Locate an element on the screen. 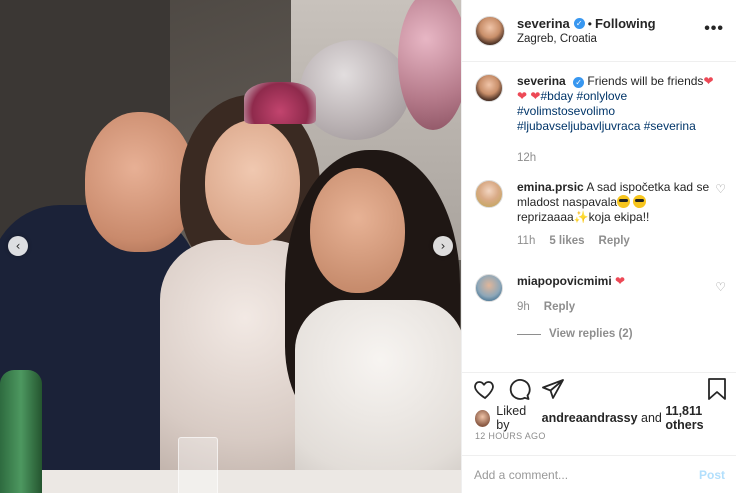 The image size is (736, 493). sparkles-emoji-icon: ✨ is located at coordinates (581, 217).